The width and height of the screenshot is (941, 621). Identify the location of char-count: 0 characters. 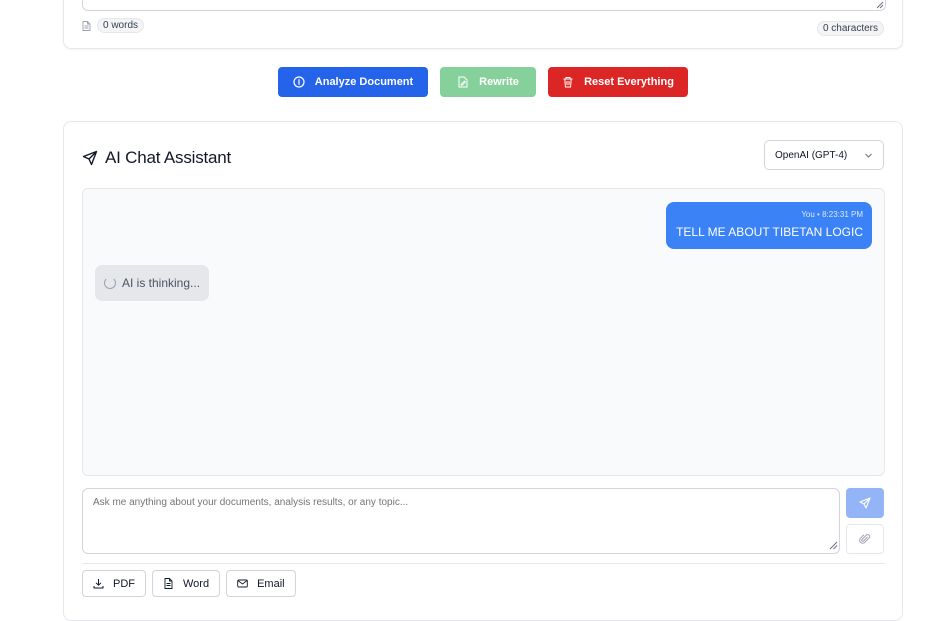
(850, 27).